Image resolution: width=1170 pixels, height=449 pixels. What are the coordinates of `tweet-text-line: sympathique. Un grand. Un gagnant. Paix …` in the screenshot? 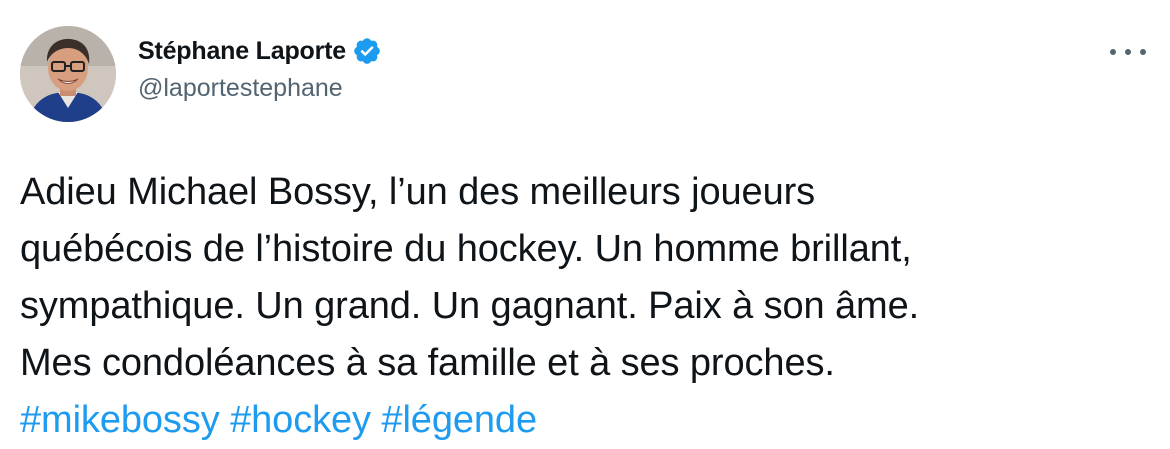 It's located at (470, 306).